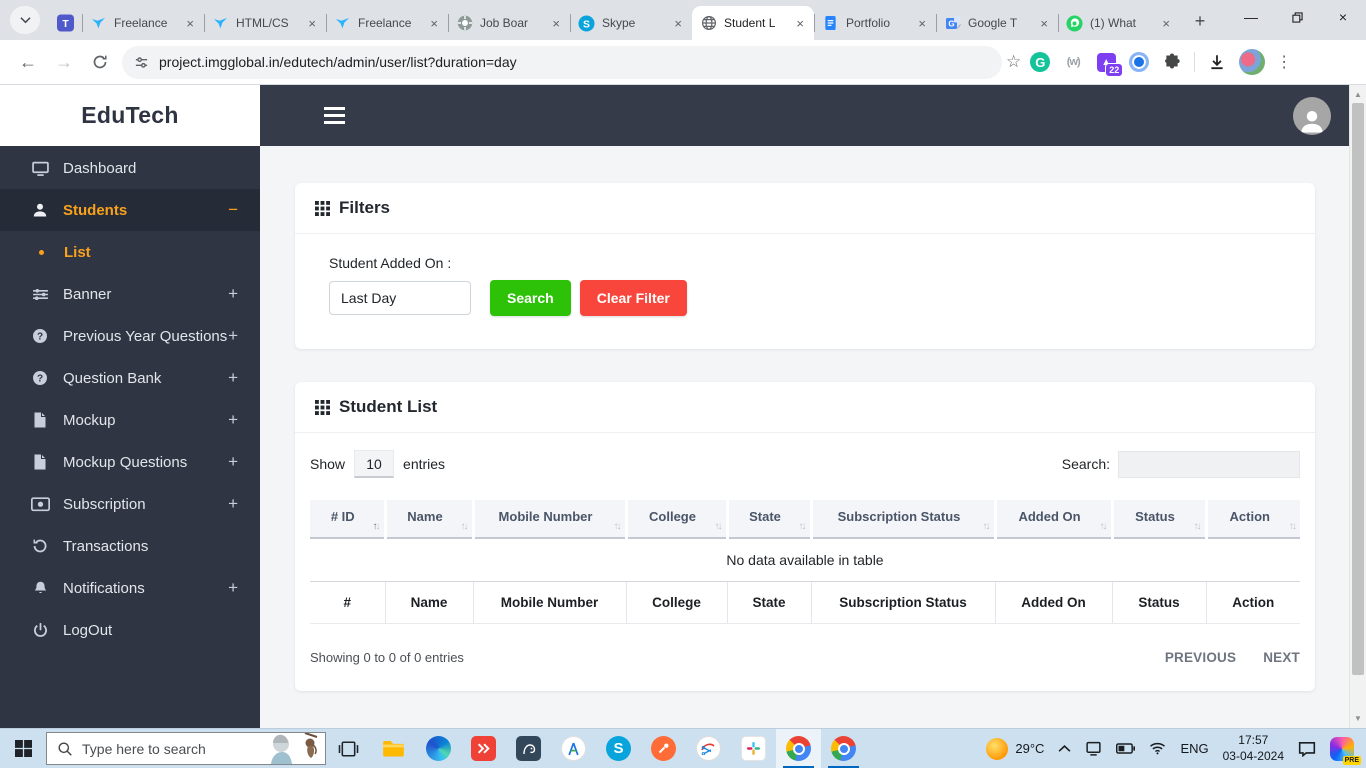  Describe the element at coordinates (1307, 749) in the screenshot. I see `action-center-icon` at that location.